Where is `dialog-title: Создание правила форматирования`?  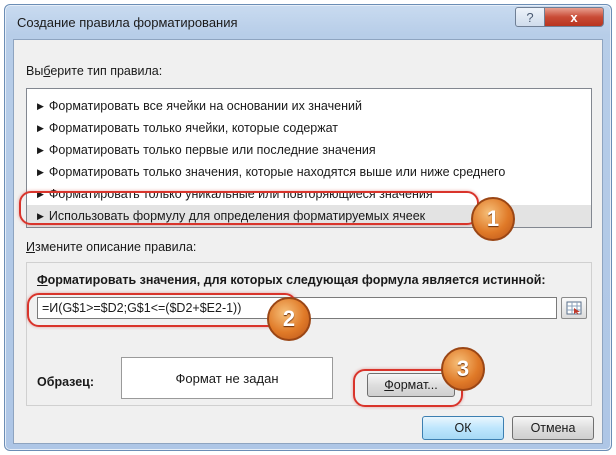 dialog-title: Создание правила форматирования is located at coordinates (127, 22).